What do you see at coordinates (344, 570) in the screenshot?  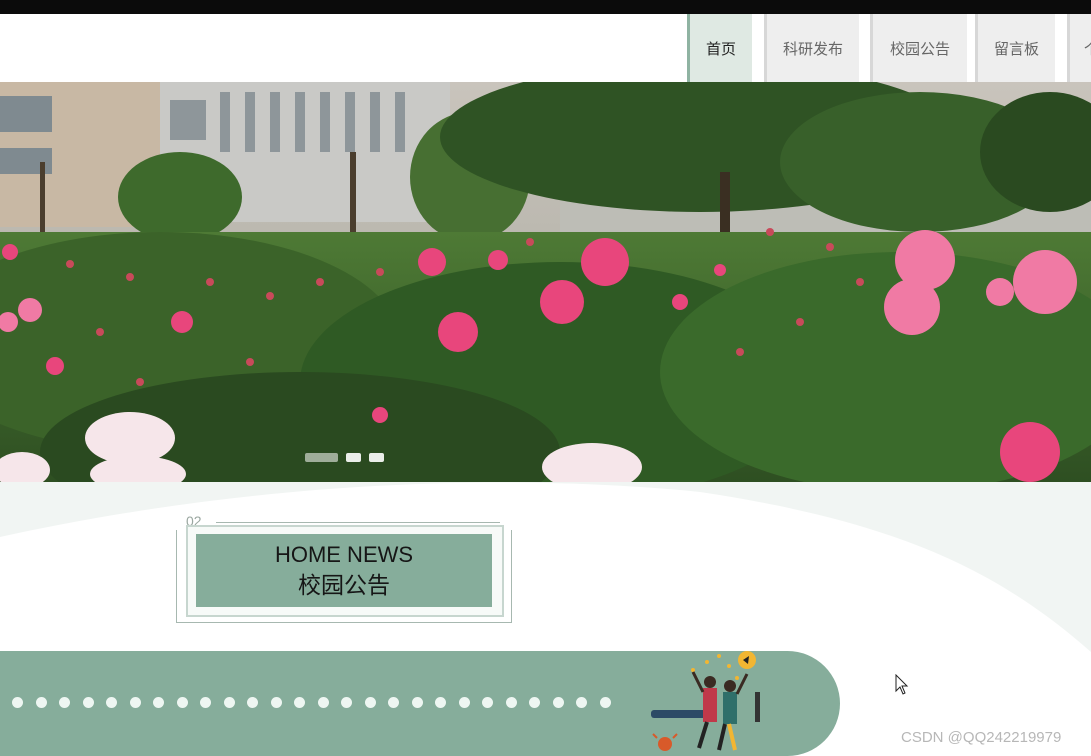 I see `section-heading: HOME NEWS 校园公告` at bounding box center [344, 570].